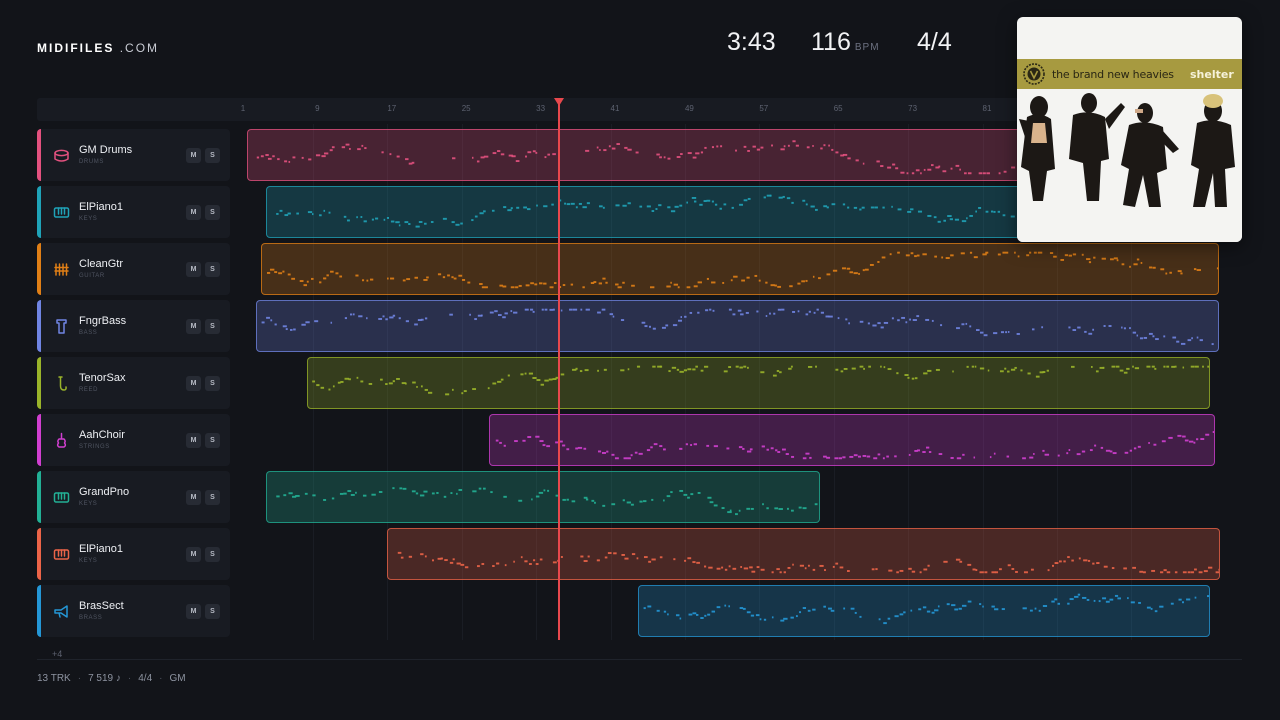 The width and height of the screenshot is (1280, 720). Describe the element at coordinates (392, 108) in the screenshot. I see `ruler-bar-label: 17` at that location.